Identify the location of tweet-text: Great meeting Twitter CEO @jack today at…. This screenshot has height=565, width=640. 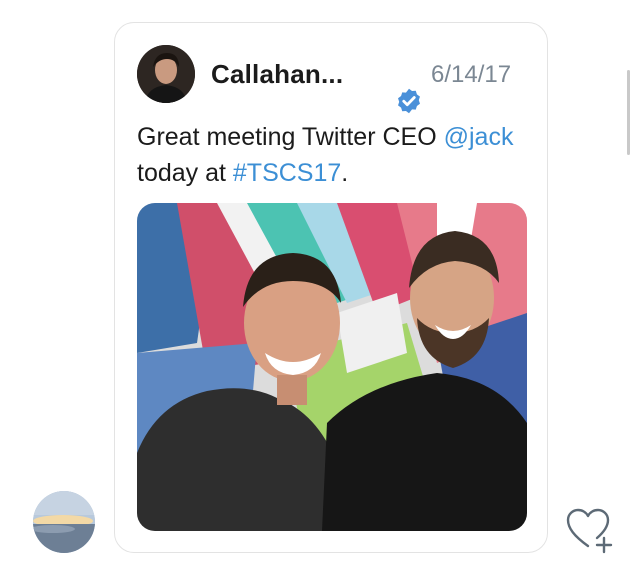
(337, 155).